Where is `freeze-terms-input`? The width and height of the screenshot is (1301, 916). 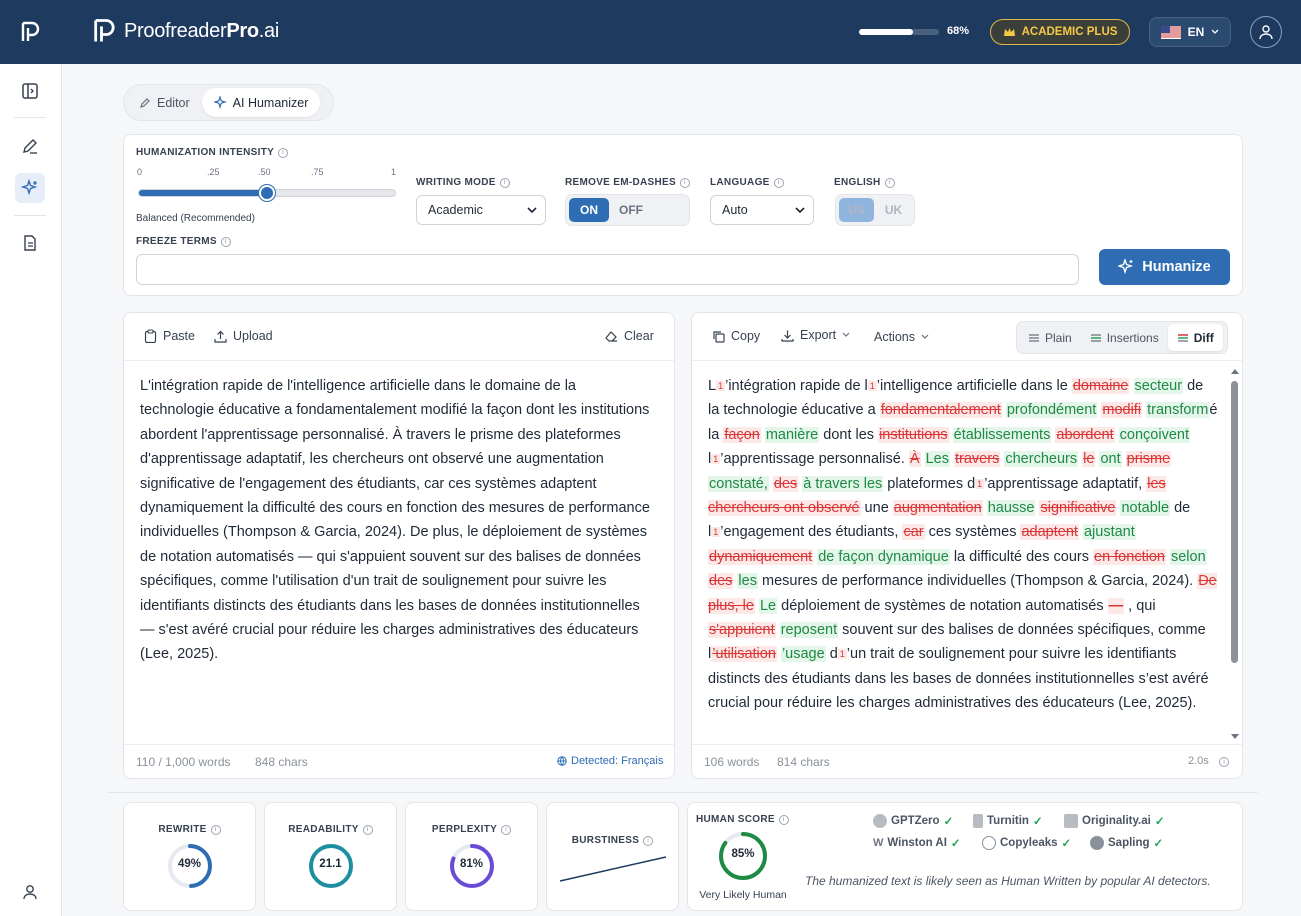
freeze-terms-input is located at coordinates (607, 269).